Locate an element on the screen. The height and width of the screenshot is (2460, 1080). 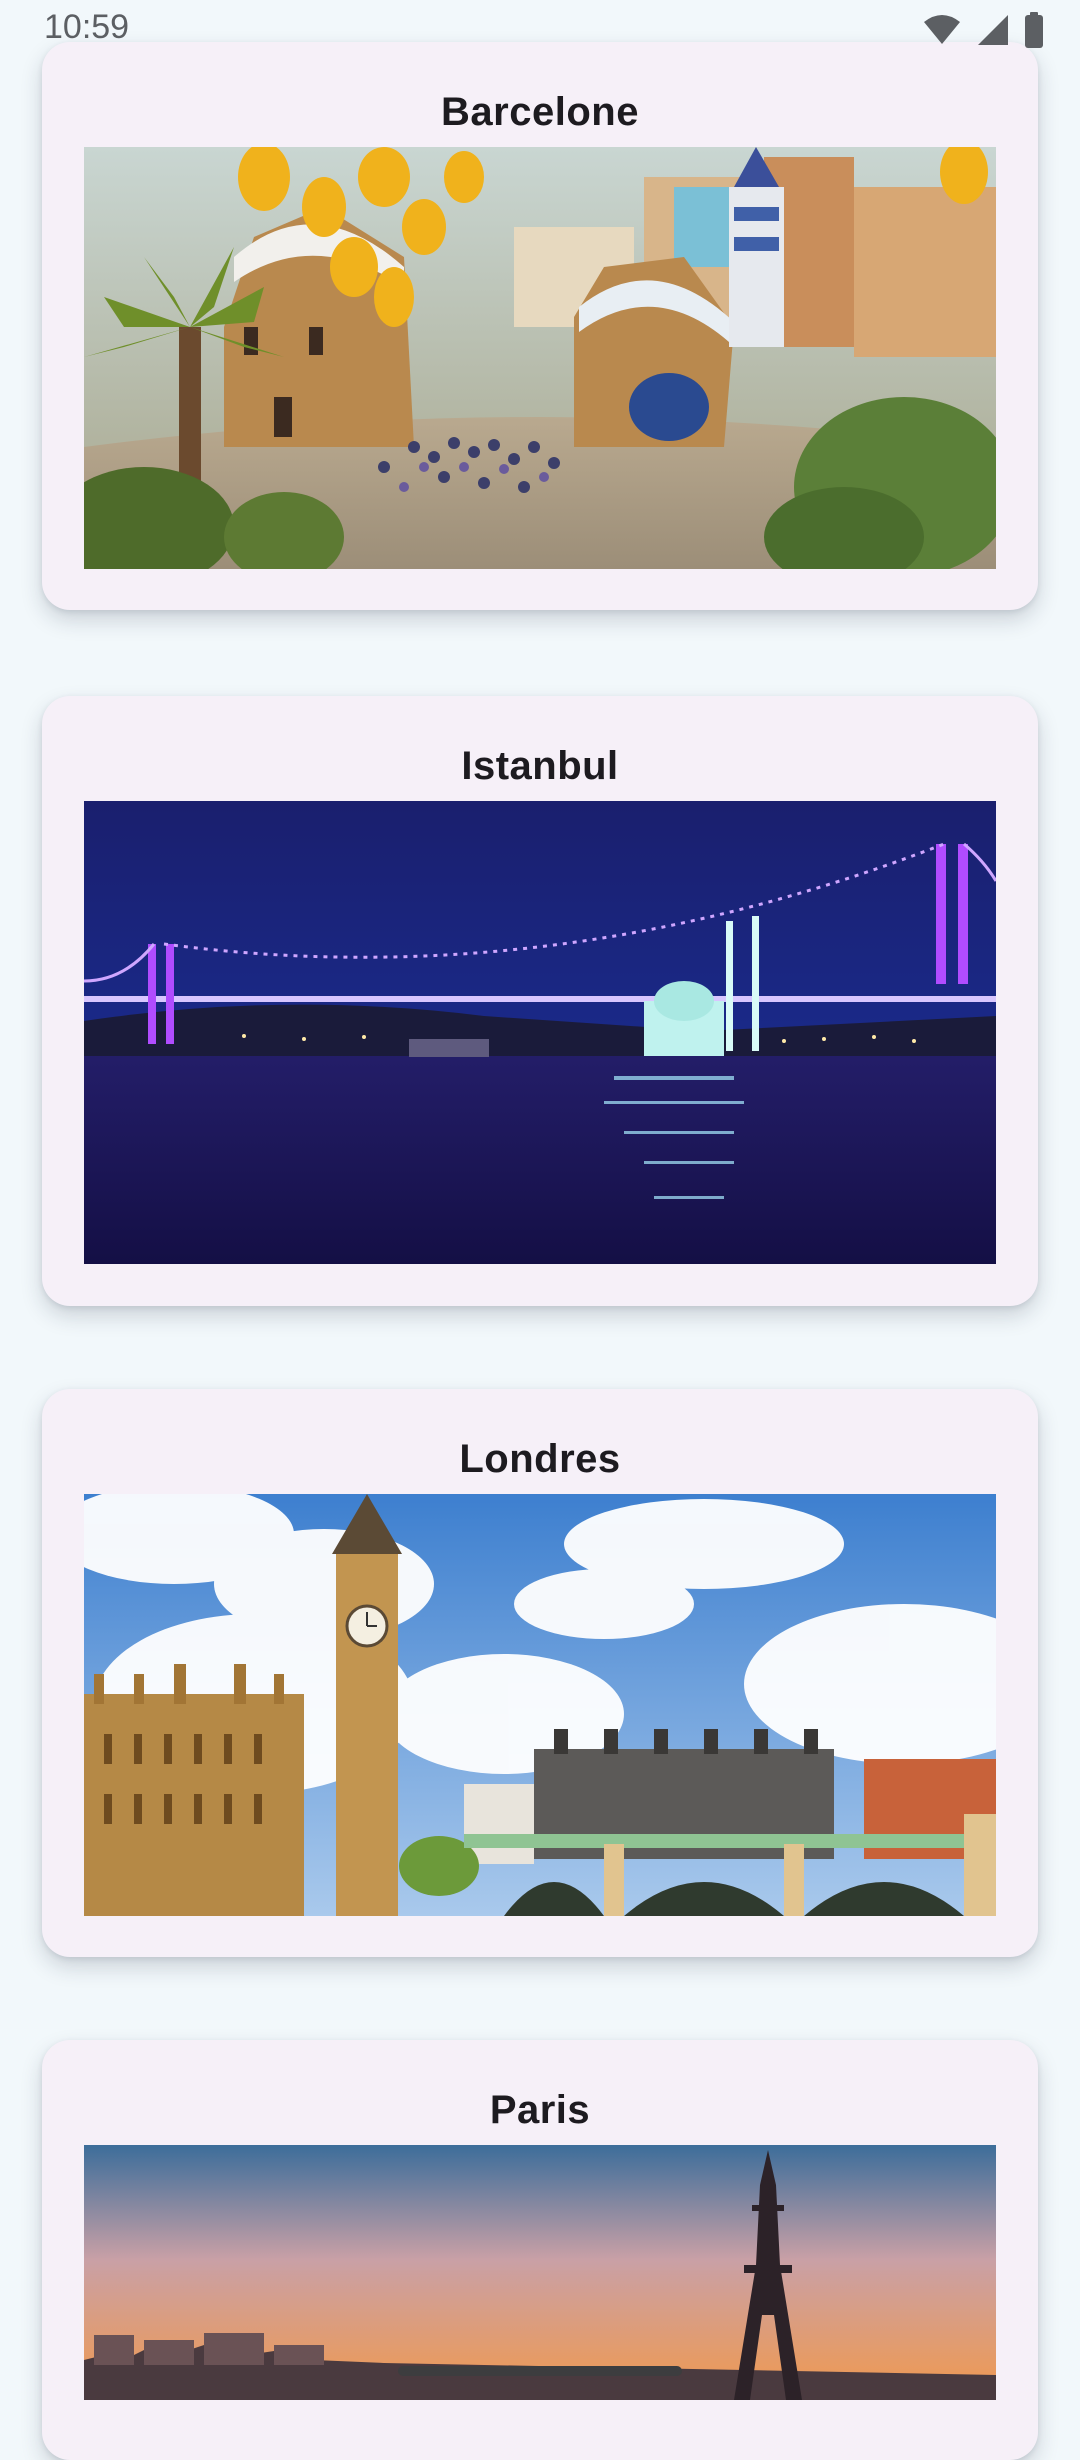
card-title: Paris is located at coordinates (540, 2110).